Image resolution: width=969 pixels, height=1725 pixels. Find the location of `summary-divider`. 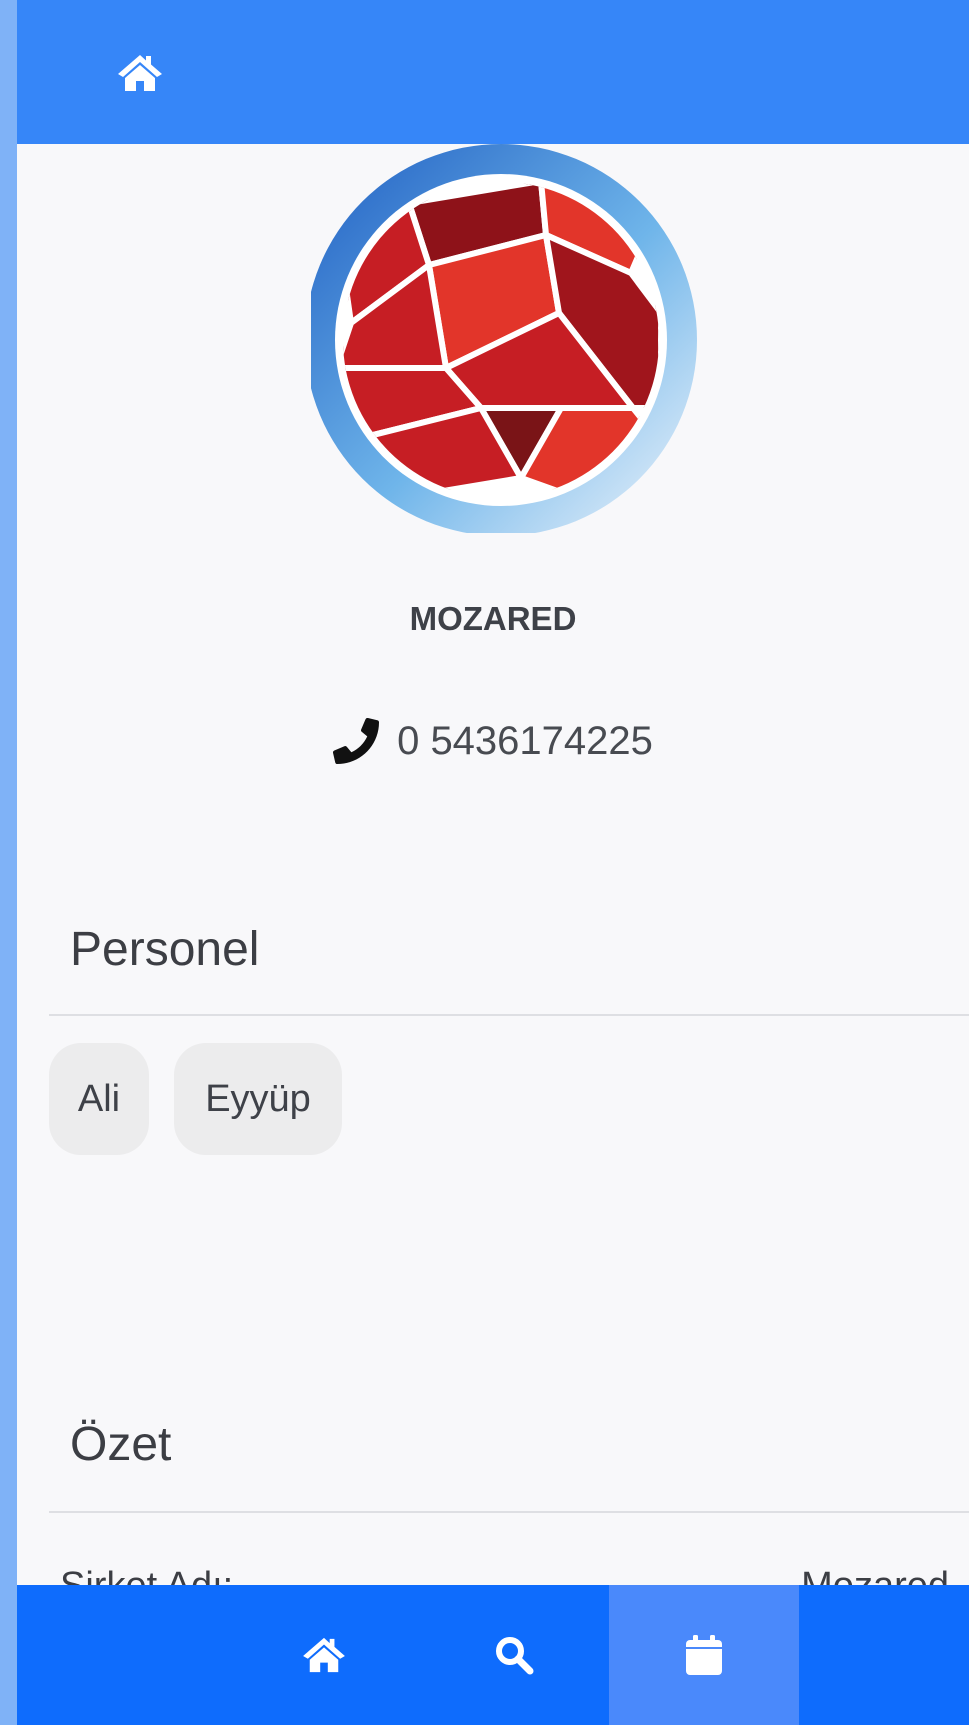

summary-divider is located at coordinates (509, 1512).